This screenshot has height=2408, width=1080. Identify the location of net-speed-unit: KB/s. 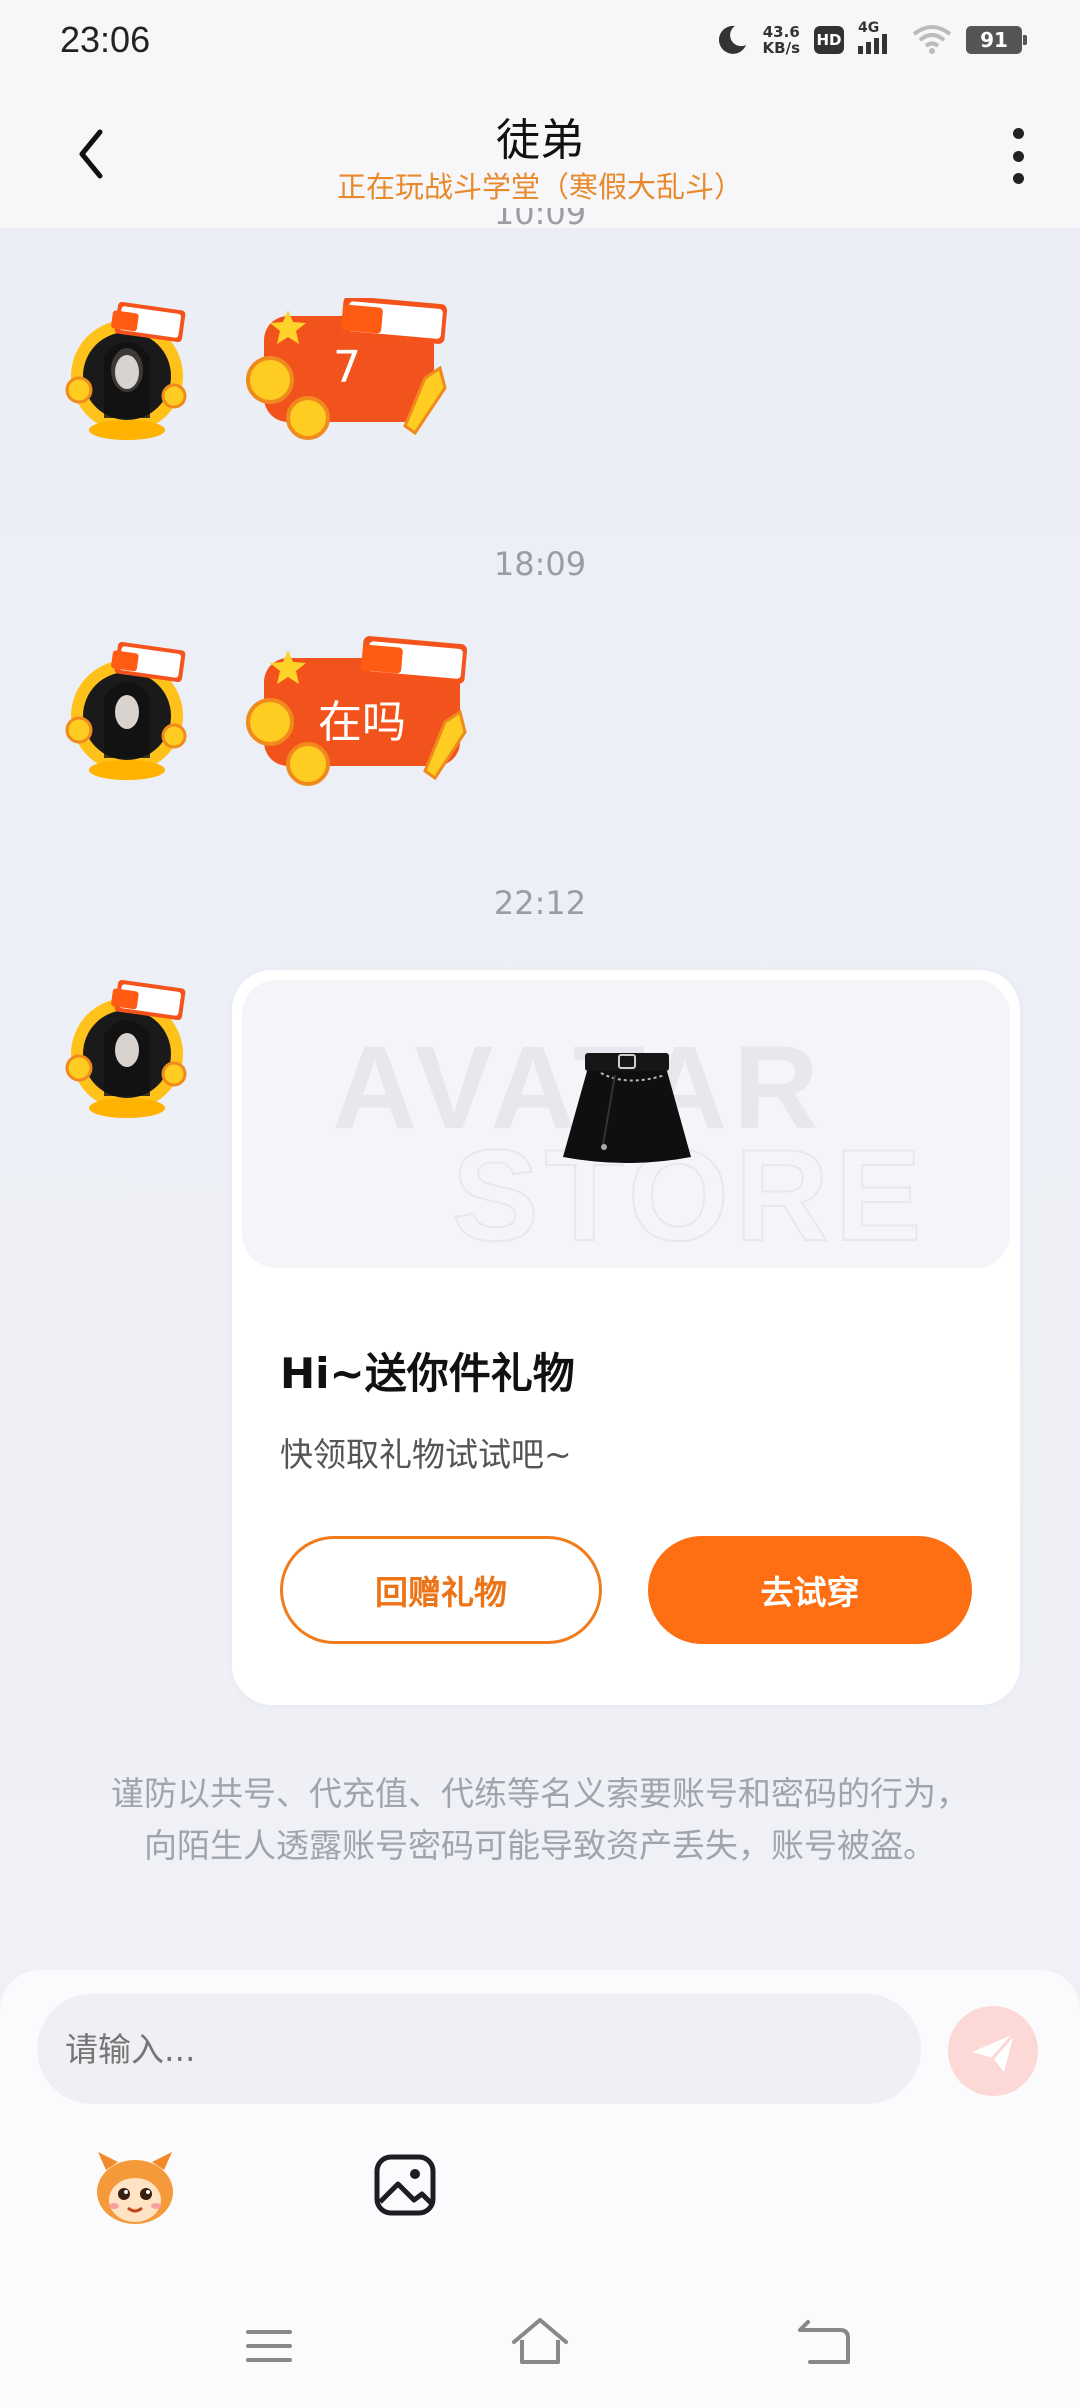
(781, 48).